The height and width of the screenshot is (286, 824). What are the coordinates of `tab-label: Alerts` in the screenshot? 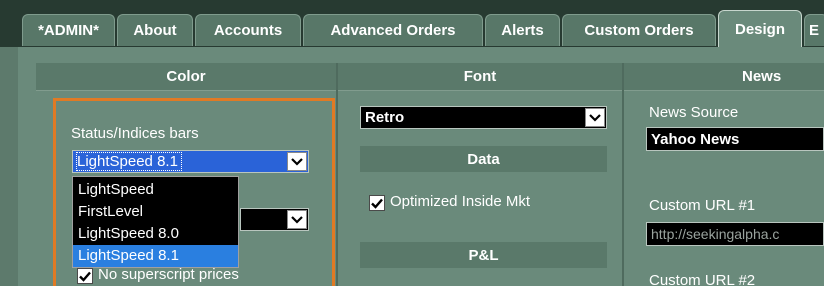 It's located at (522, 30).